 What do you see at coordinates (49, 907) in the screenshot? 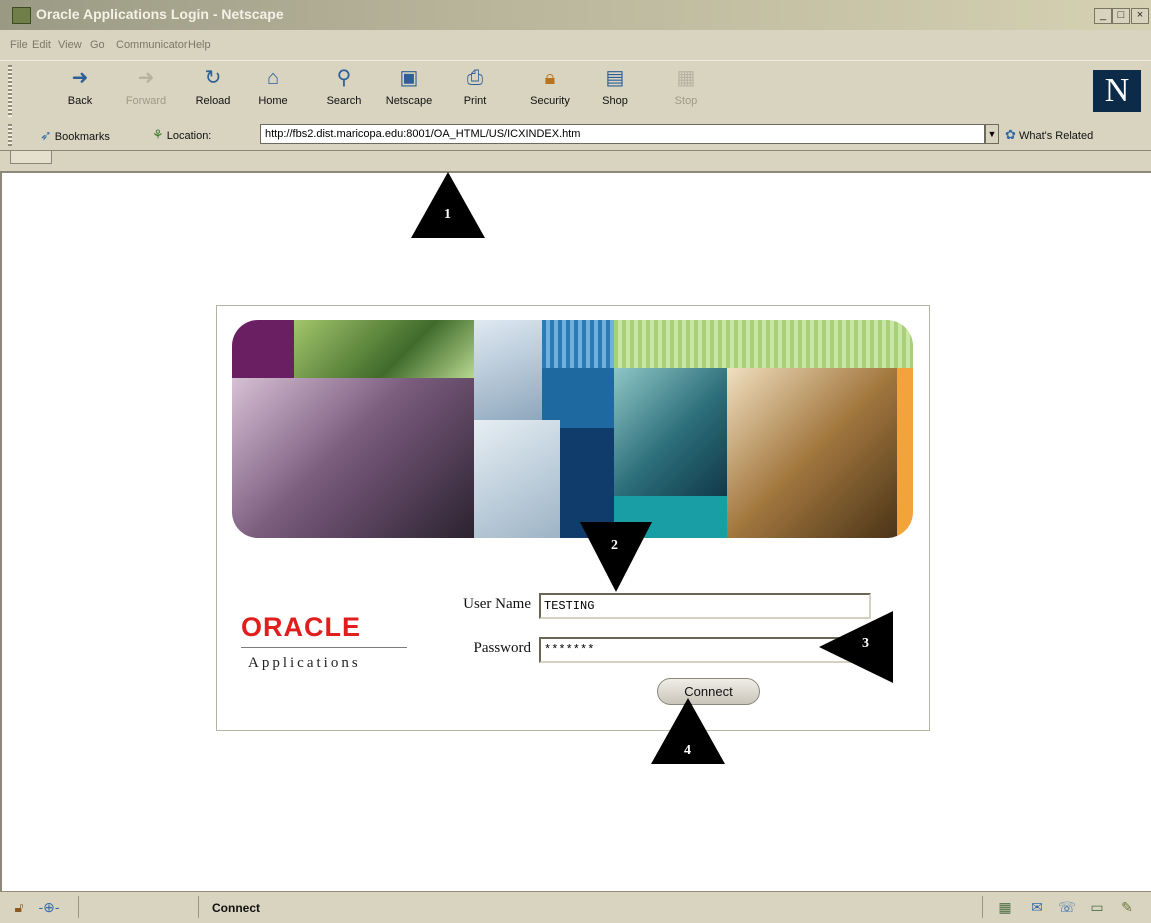
I see `connection-status-icon: -⊕-` at bounding box center [49, 907].